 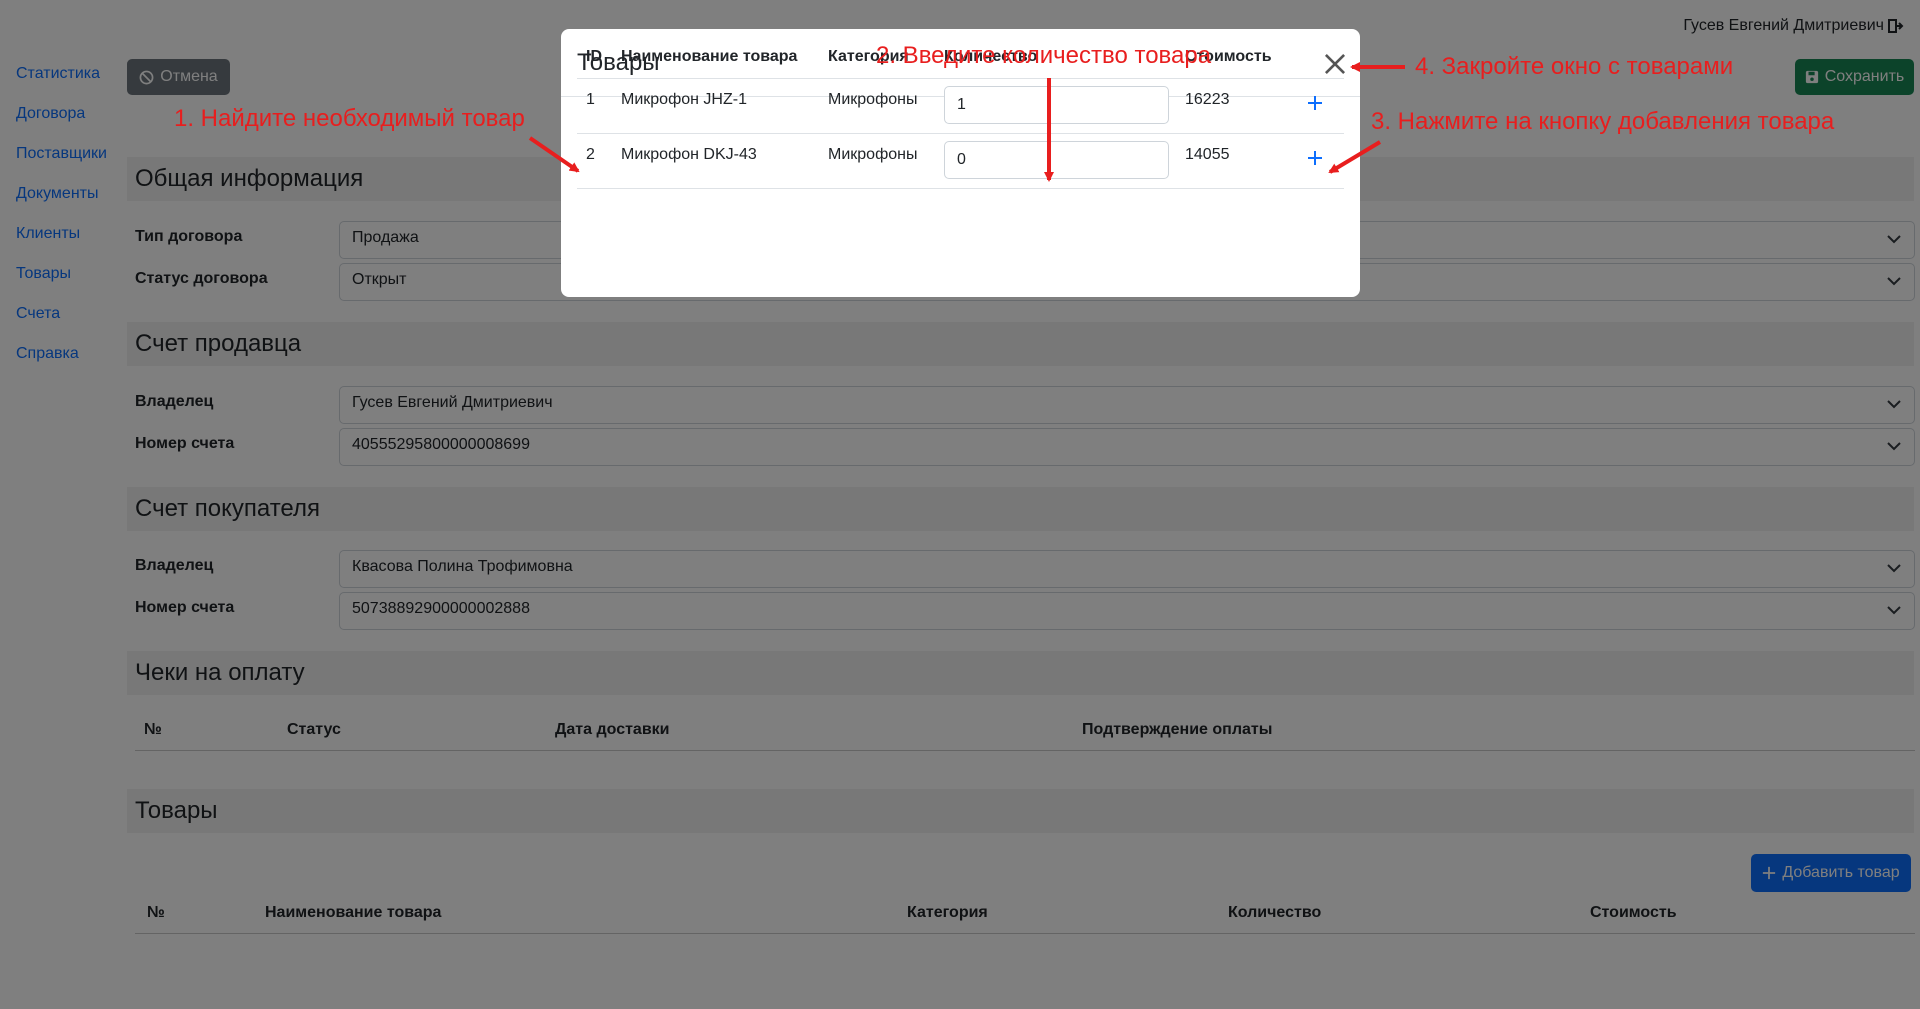 I want to click on item-id: 2, so click(x=590, y=154).